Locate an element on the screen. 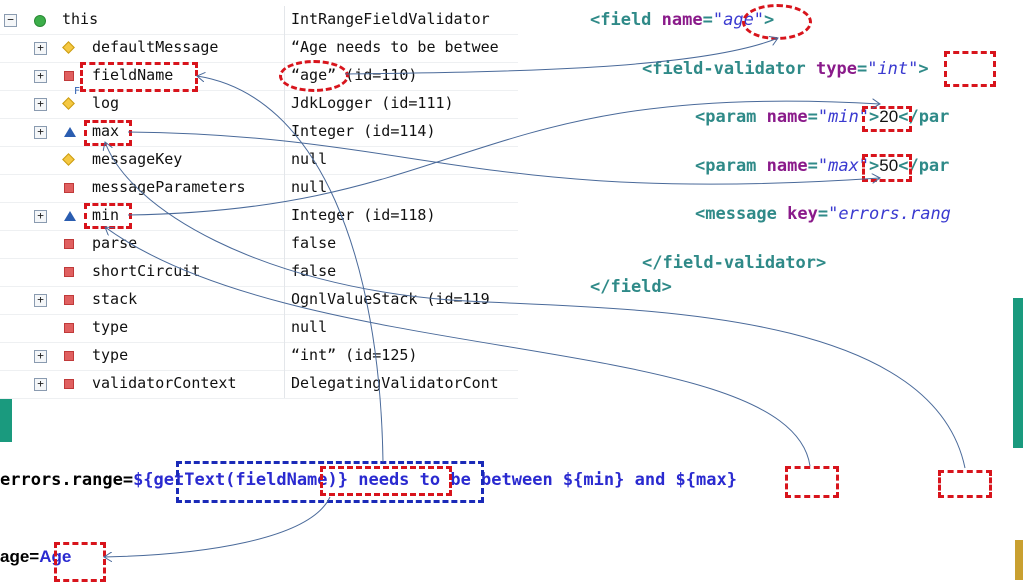 The image size is (1023, 582). arrow-gettext-to-fieldname is located at coordinates (290, 269).